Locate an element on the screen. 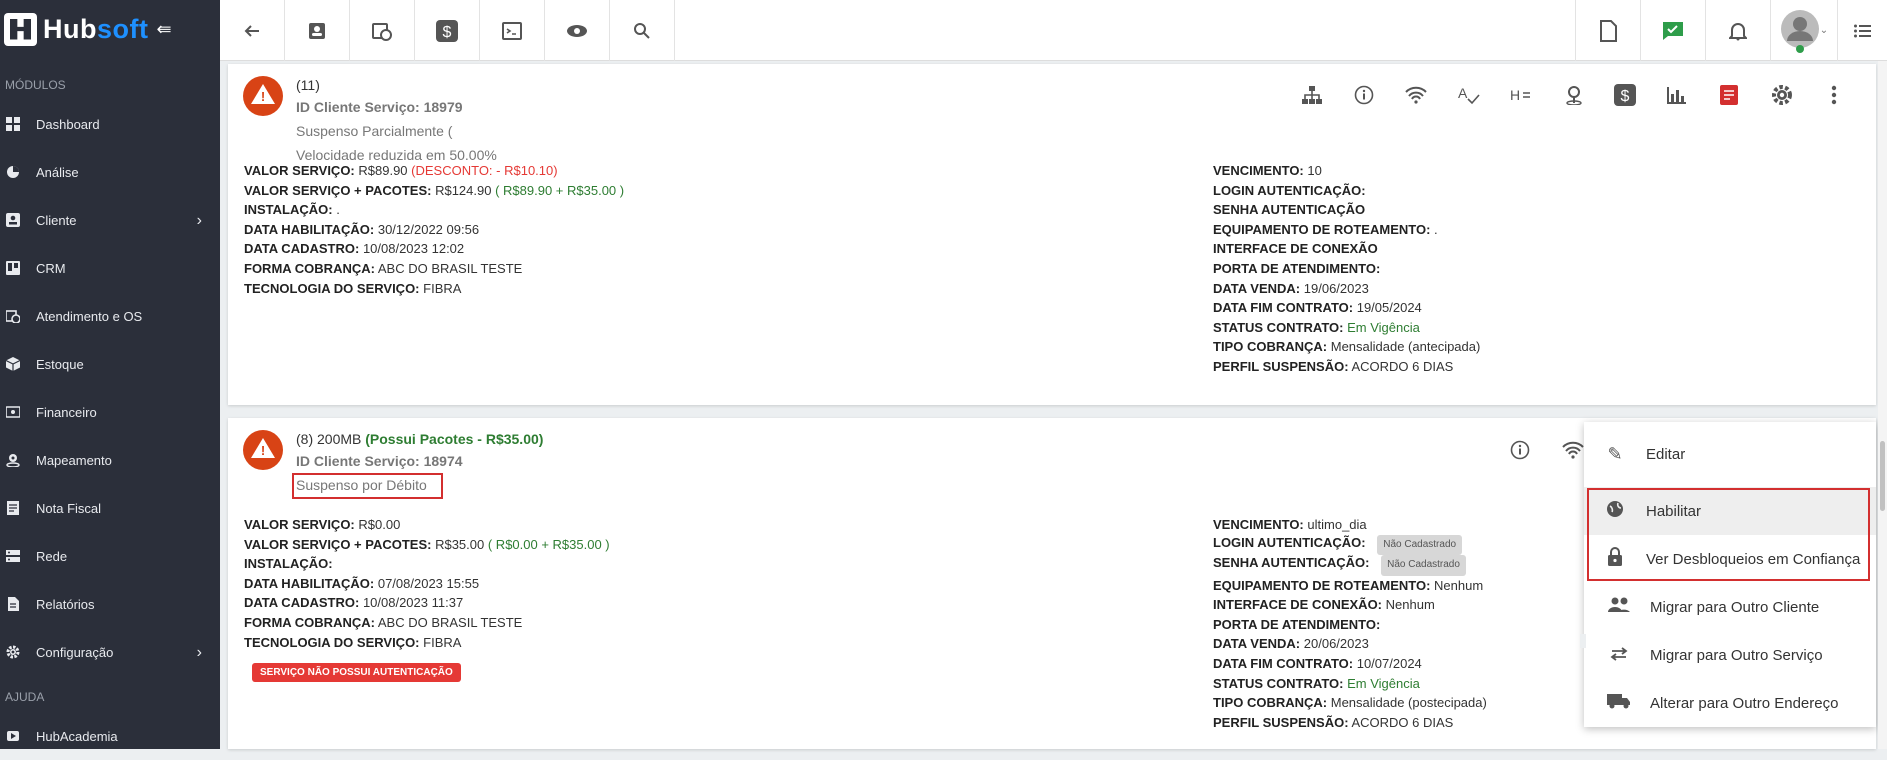  sidebar-item-hubacademia: HubAcademia is located at coordinates (110, 736).